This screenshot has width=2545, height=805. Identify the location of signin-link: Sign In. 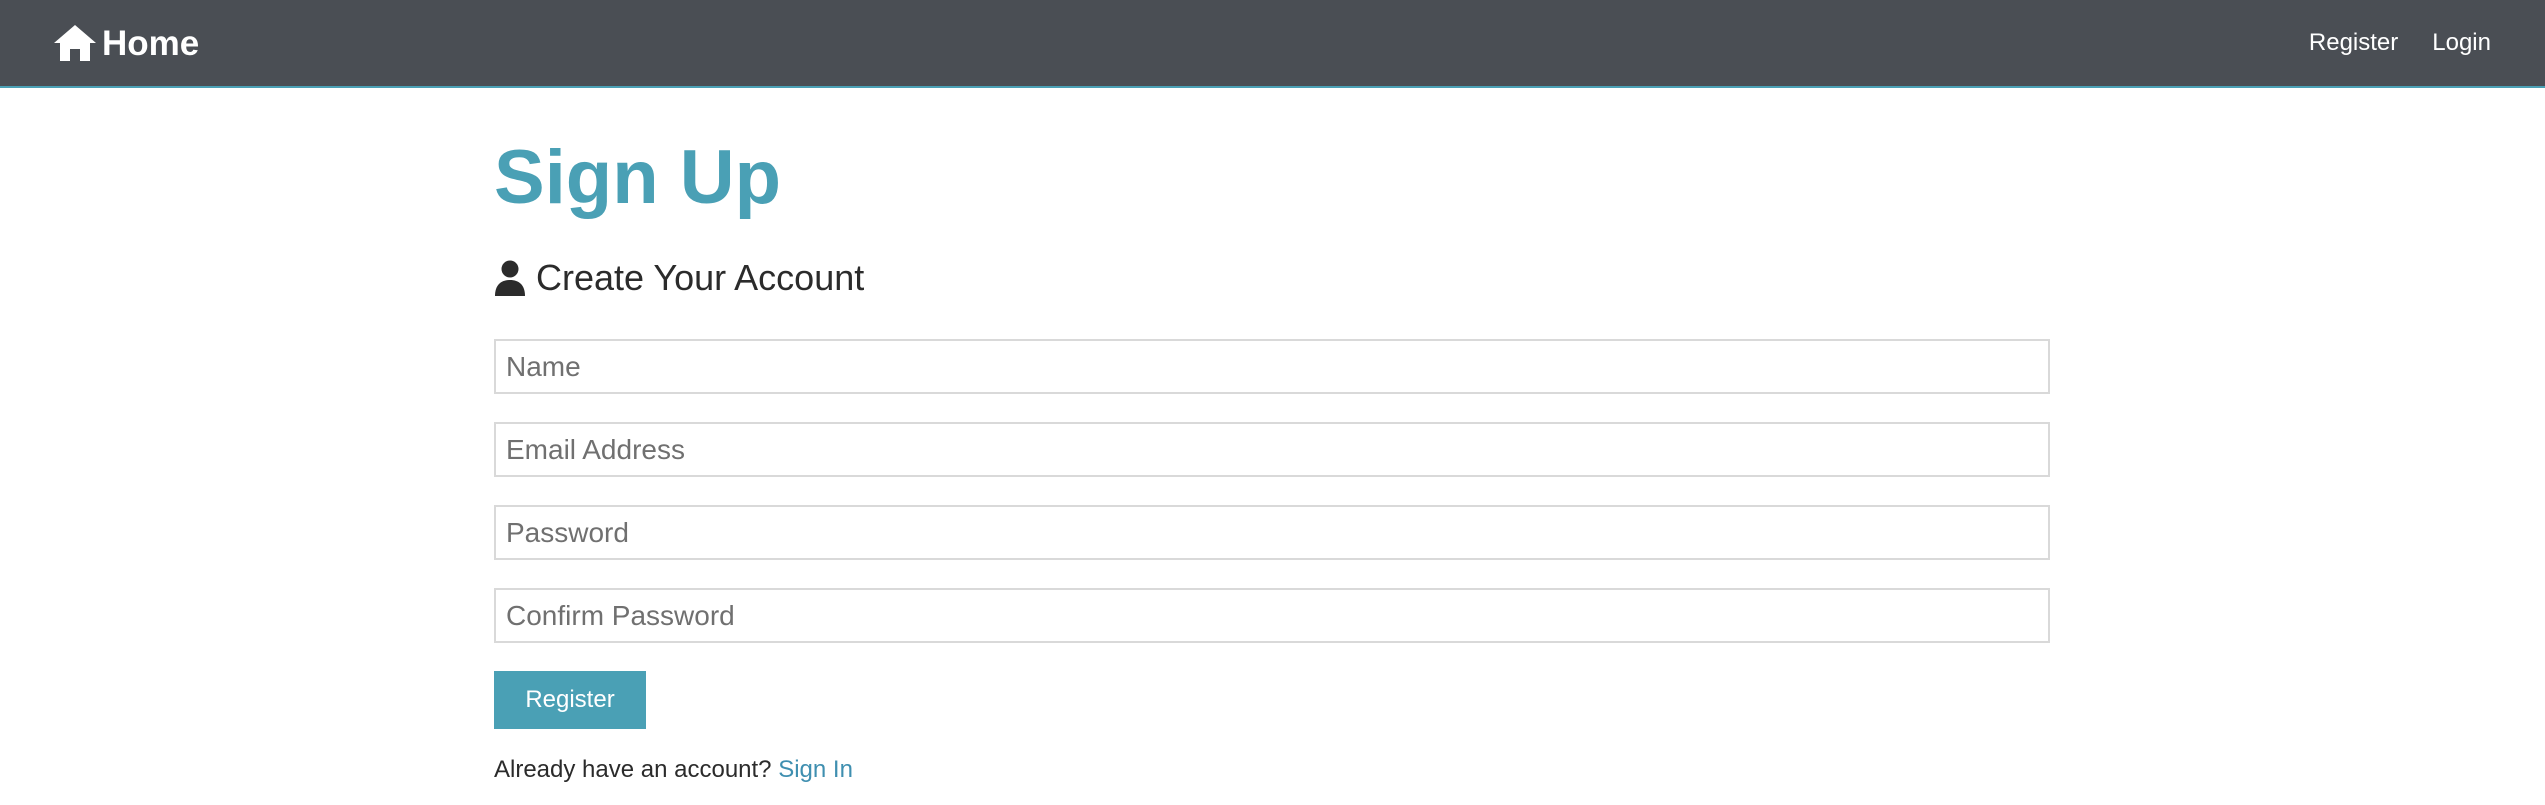
(815, 769).